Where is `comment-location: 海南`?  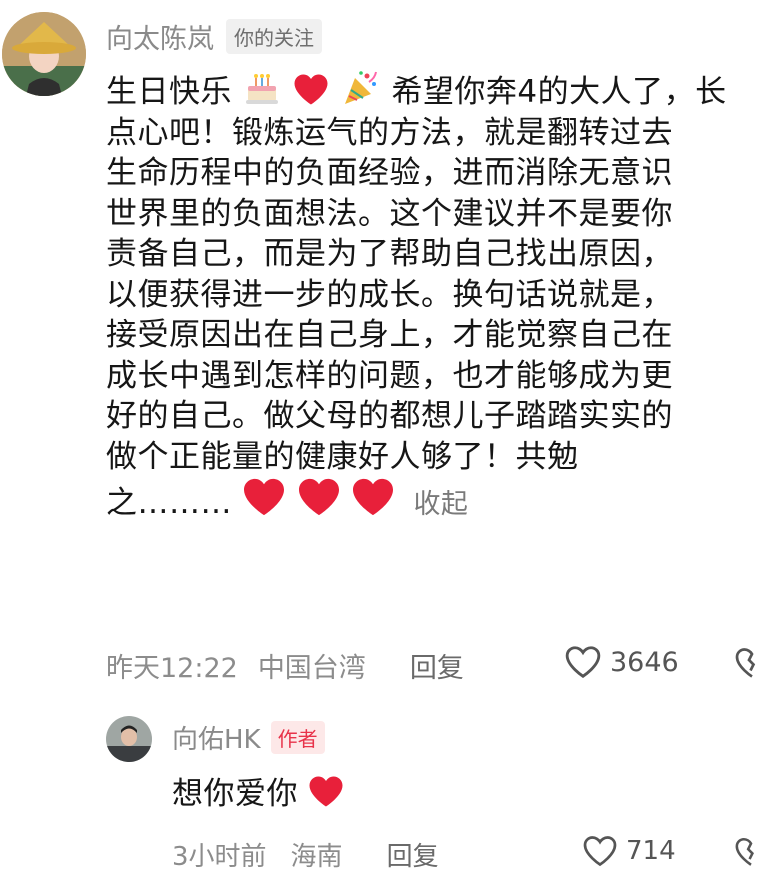
comment-location: 海南 is located at coordinates (316, 857).